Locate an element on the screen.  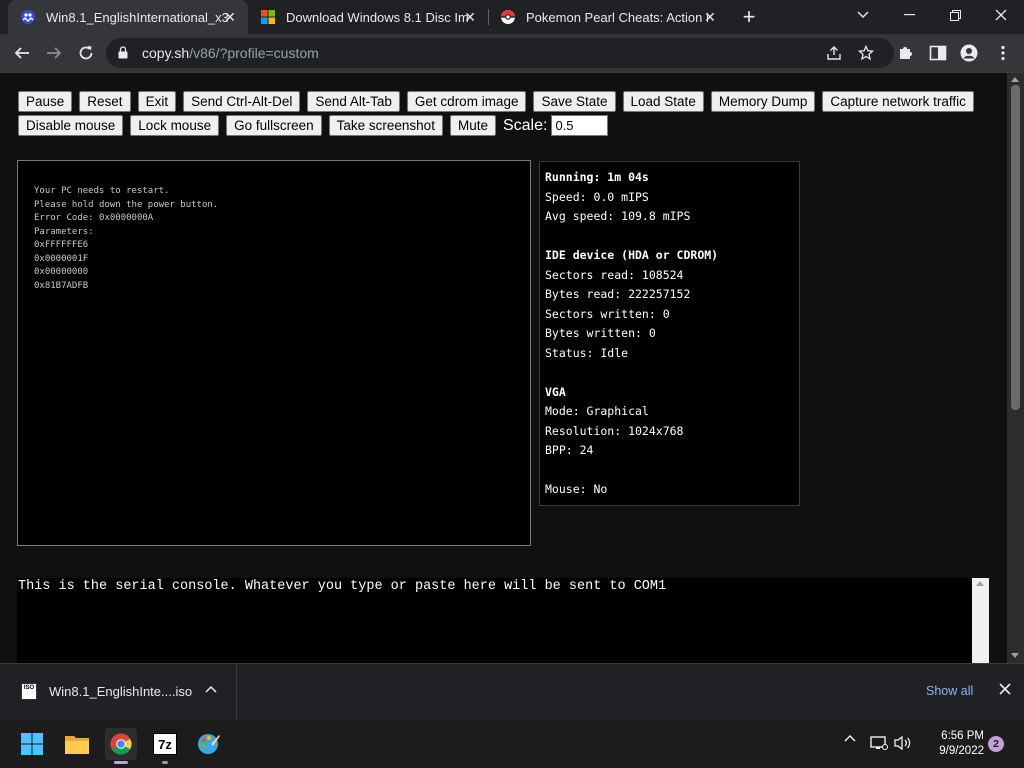
send-alt-tab-button: Send Alt-Tab is located at coordinates (353, 101).